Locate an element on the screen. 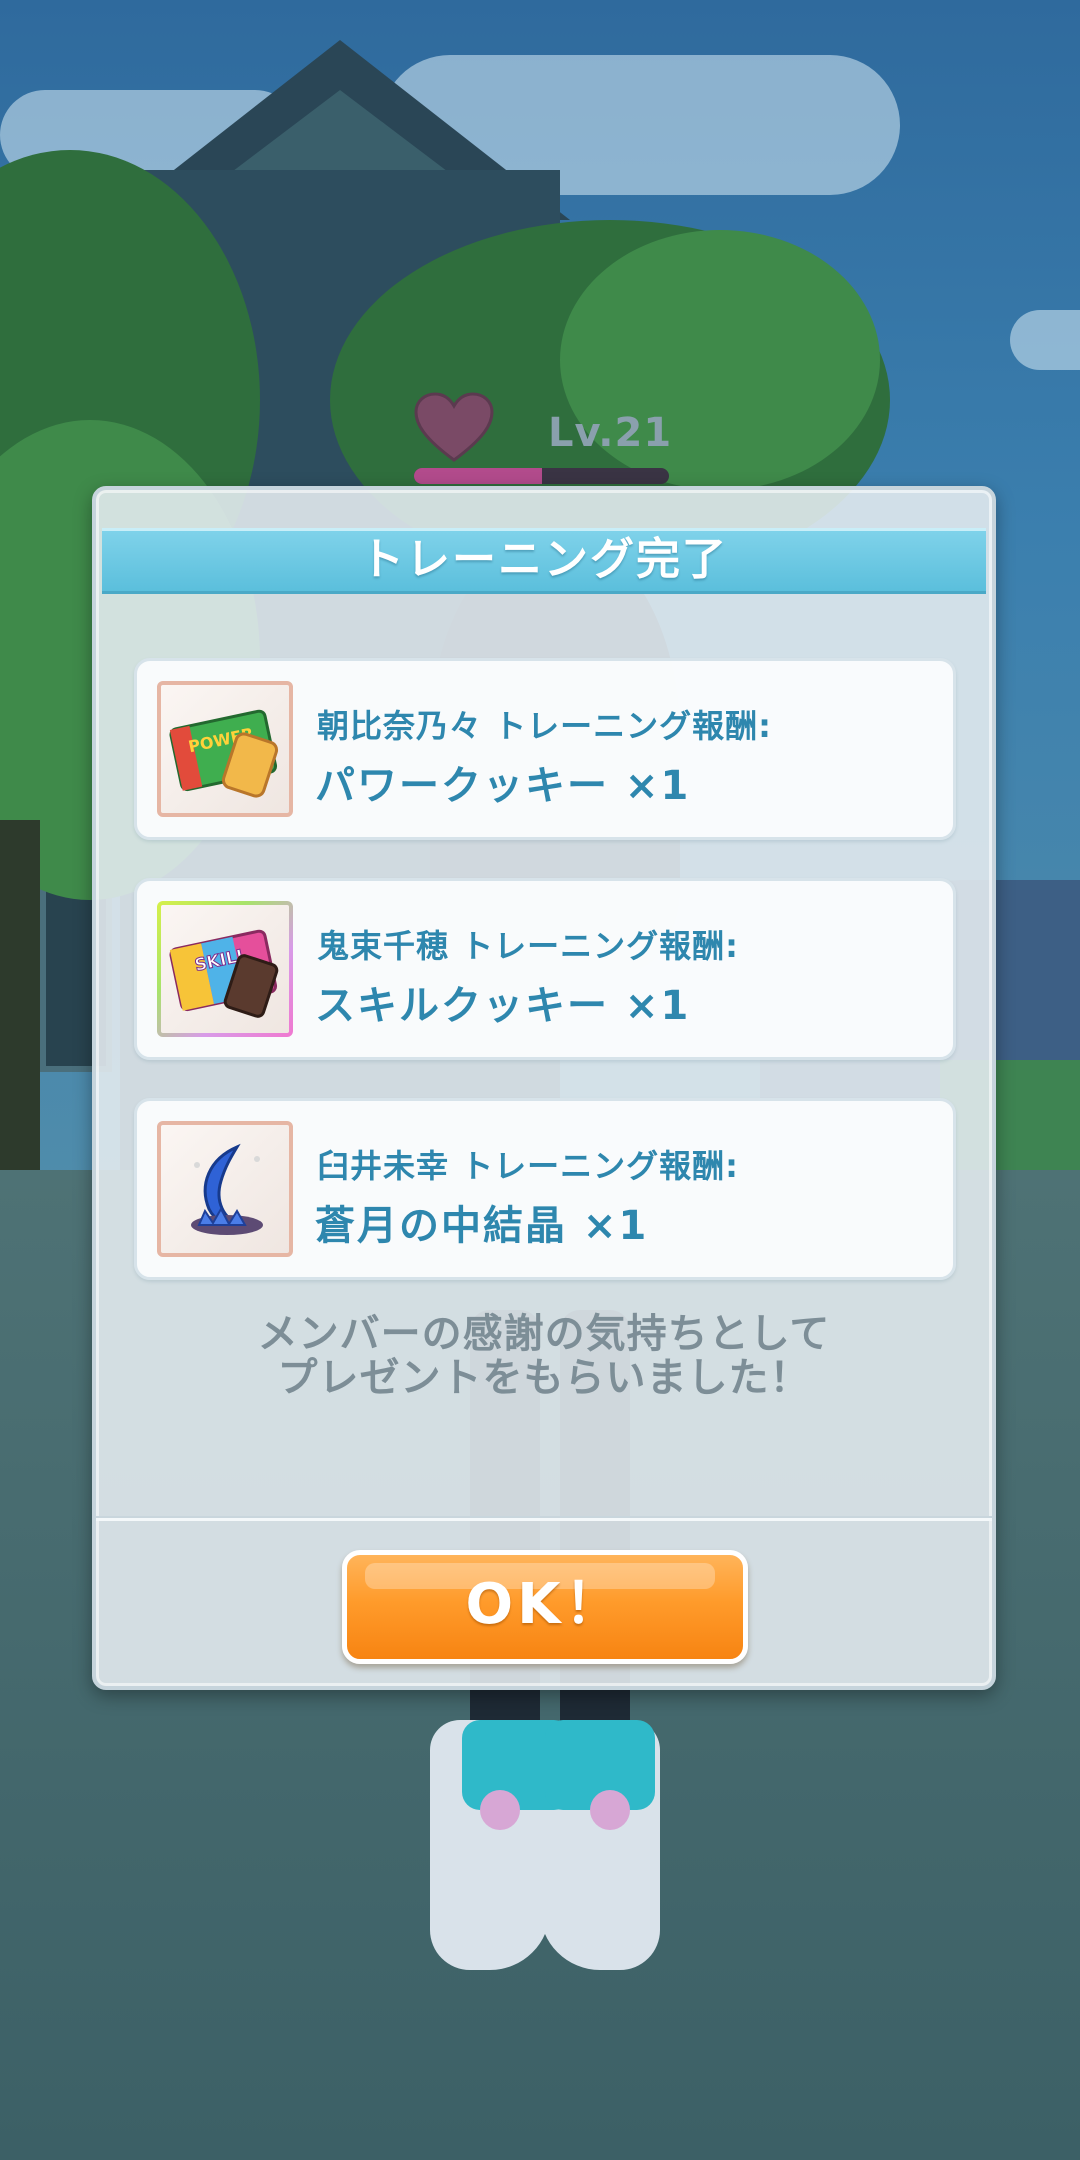 This screenshot has height=2160, width=1080. dialog-header: トレーニング完了 is located at coordinates (544, 561).